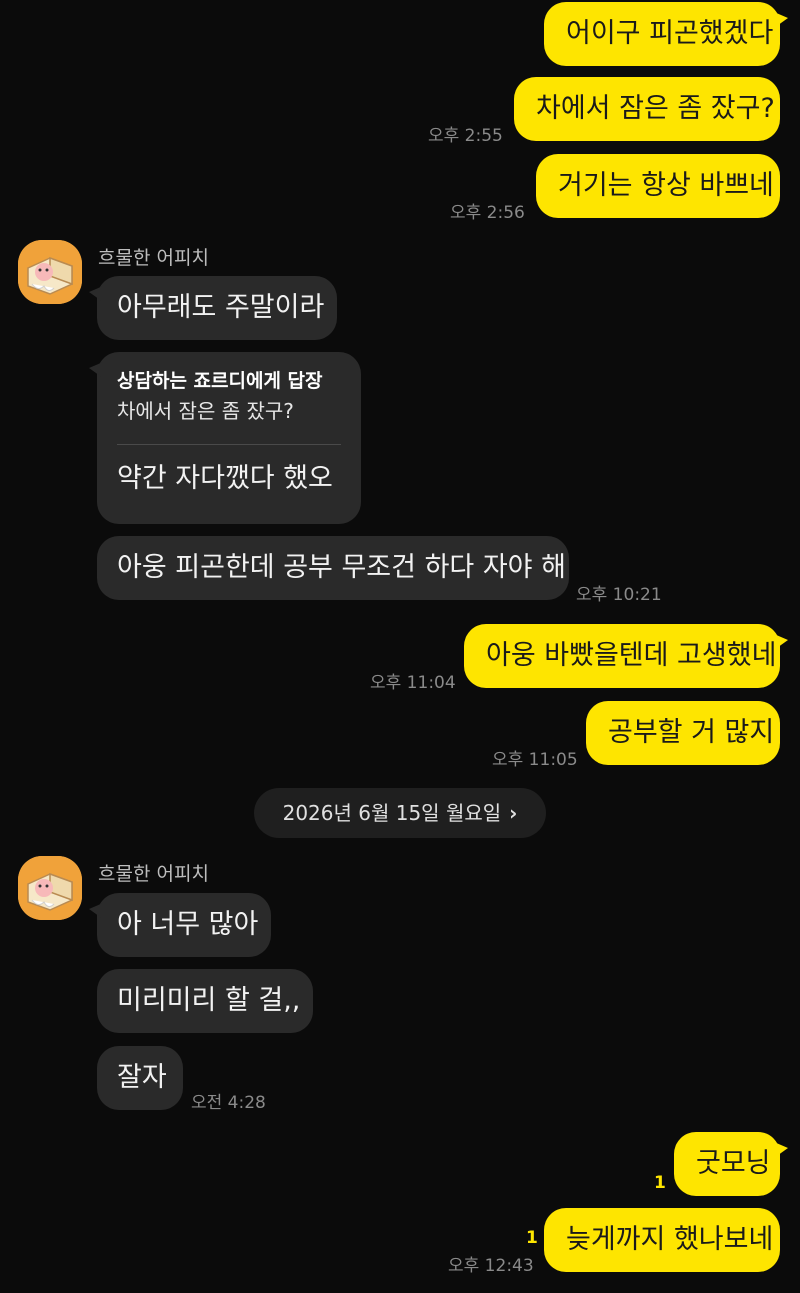 This screenshot has width=800, height=1293. What do you see at coordinates (535, 760) in the screenshot?
I see `message-time: 오후 11:05` at bounding box center [535, 760].